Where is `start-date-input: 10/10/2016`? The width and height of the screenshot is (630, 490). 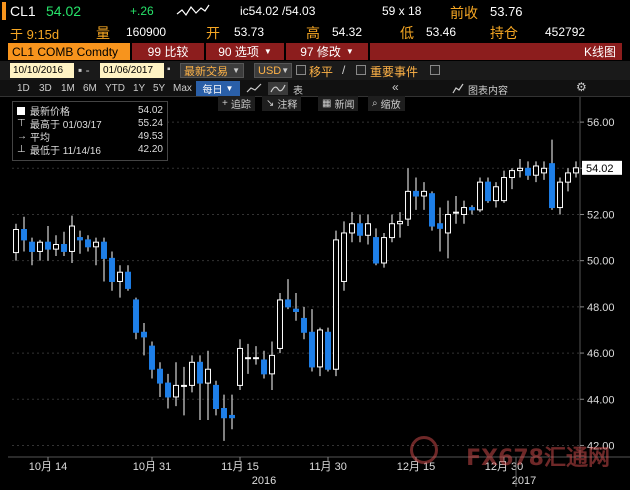
start-date-input: 10/10/2016 is located at coordinates (42, 70).